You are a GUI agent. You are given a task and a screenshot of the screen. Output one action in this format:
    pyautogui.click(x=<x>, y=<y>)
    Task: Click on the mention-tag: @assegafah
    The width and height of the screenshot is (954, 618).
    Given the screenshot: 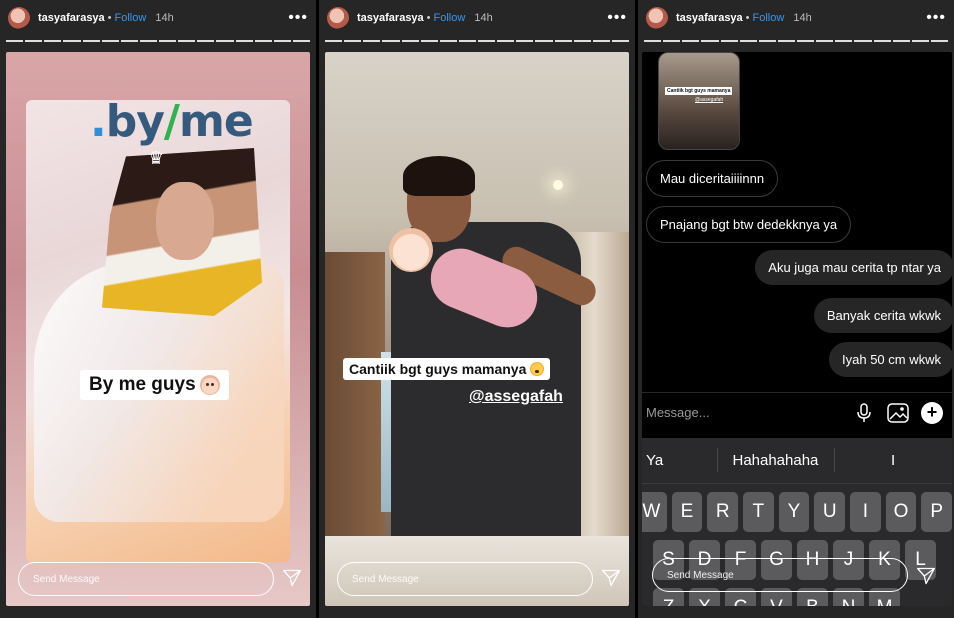 What is the action you would take?
    pyautogui.click(x=516, y=397)
    